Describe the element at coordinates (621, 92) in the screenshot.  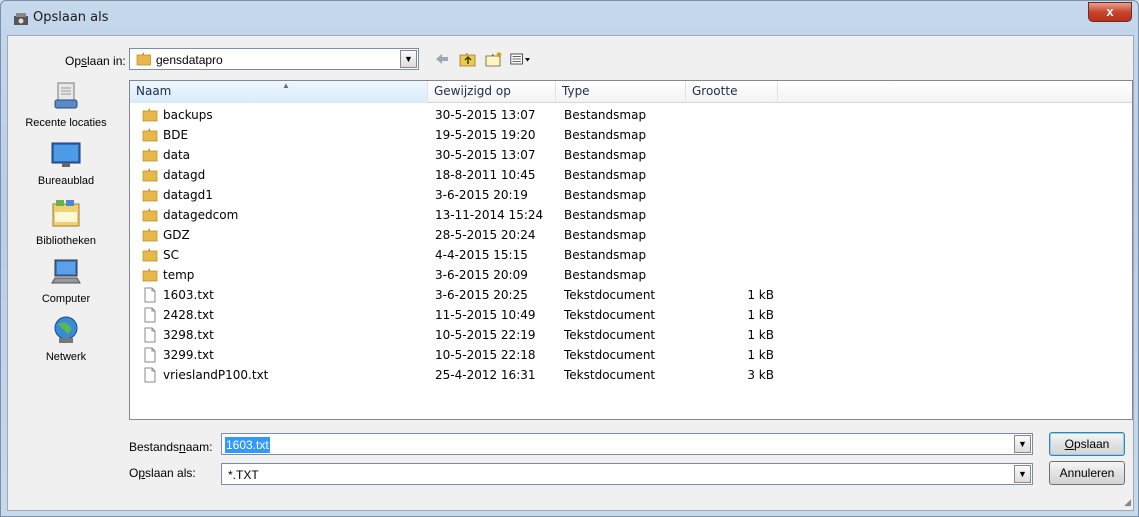
I see `column-header-type: Type` at that location.